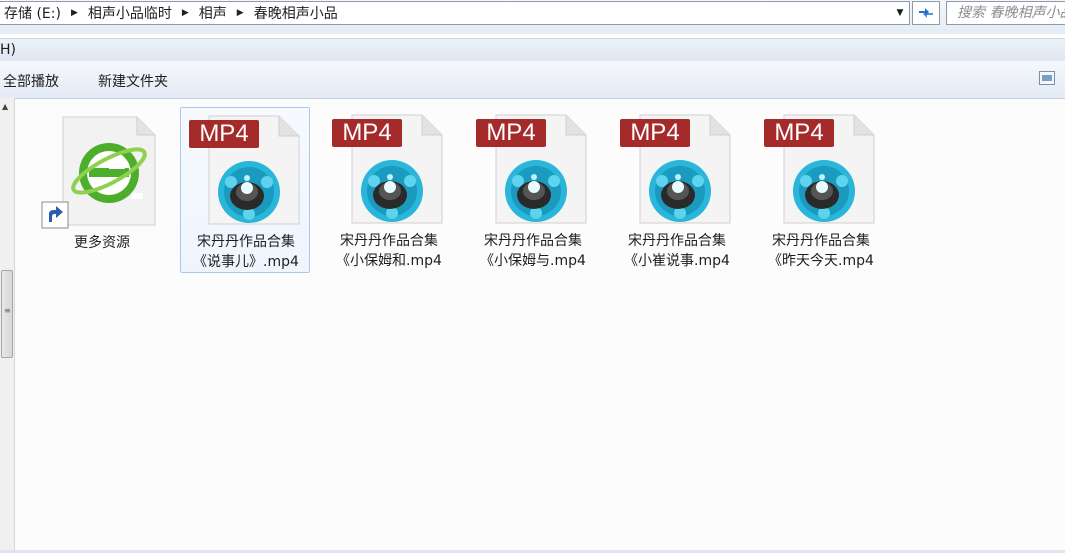 This screenshot has height=553, width=1065. Describe the element at coordinates (32, 13) in the screenshot. I see `breadcrumb-drive: 存储 (E:)` at that location.